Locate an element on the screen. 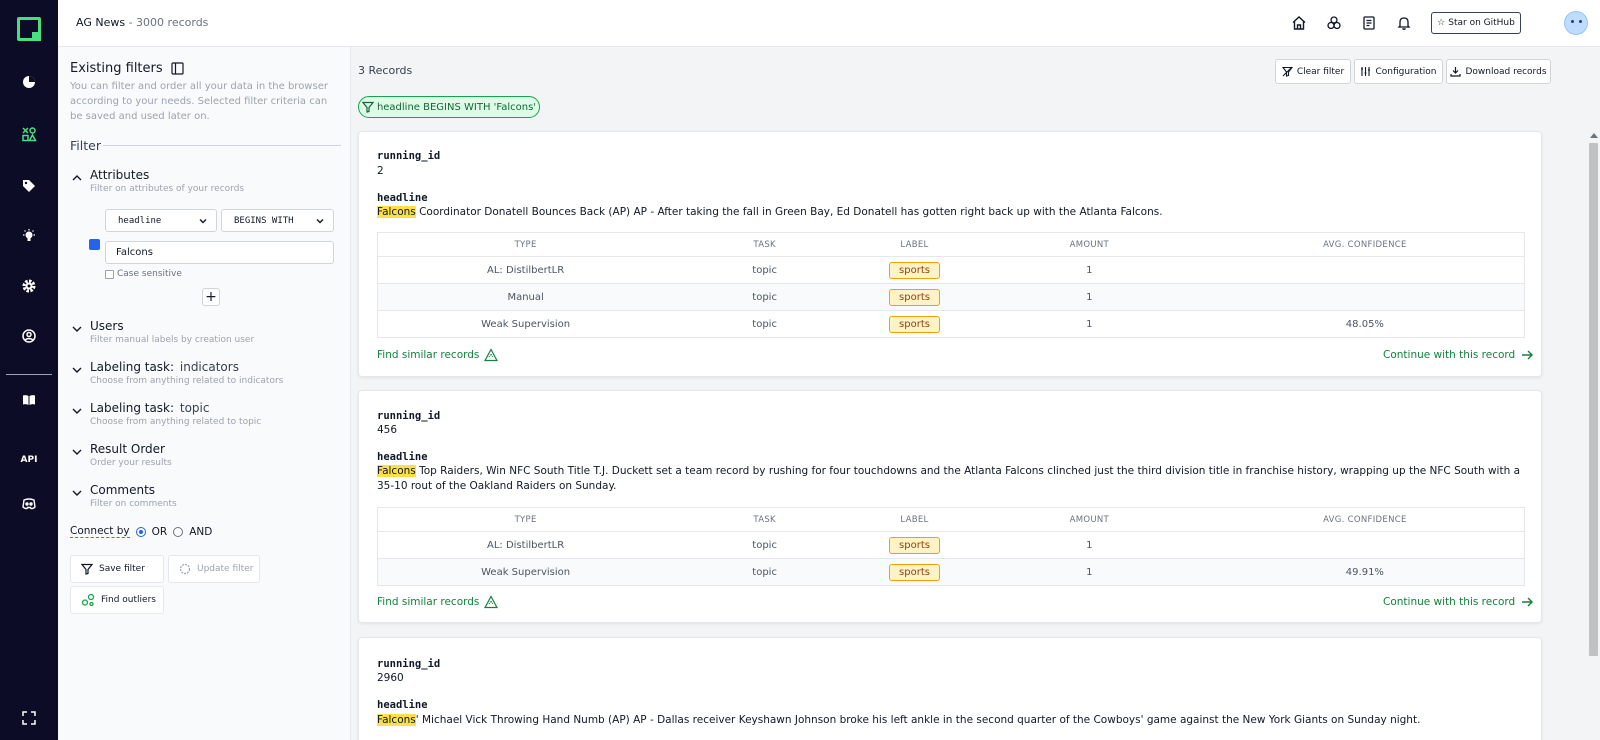  connect-and-label: AND is located at coordinates (201, 531).